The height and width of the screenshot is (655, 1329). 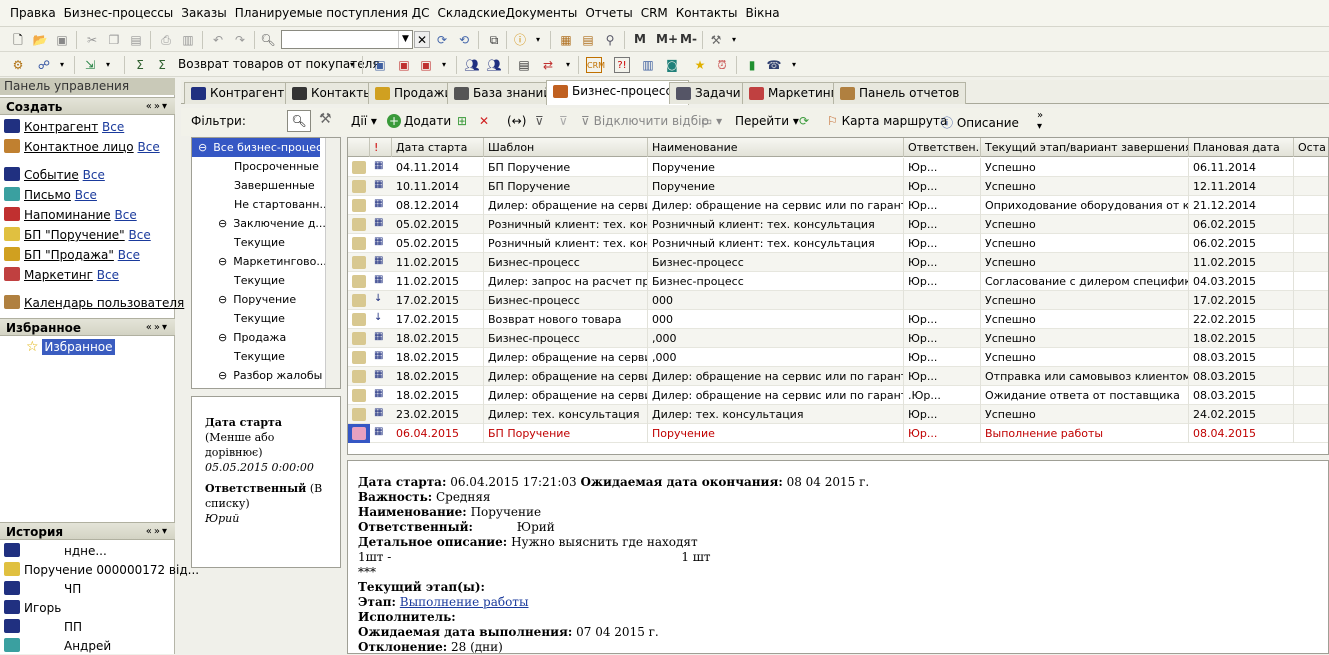 I want to click on history-item-2: ЧП, so click(x=42, y=589).